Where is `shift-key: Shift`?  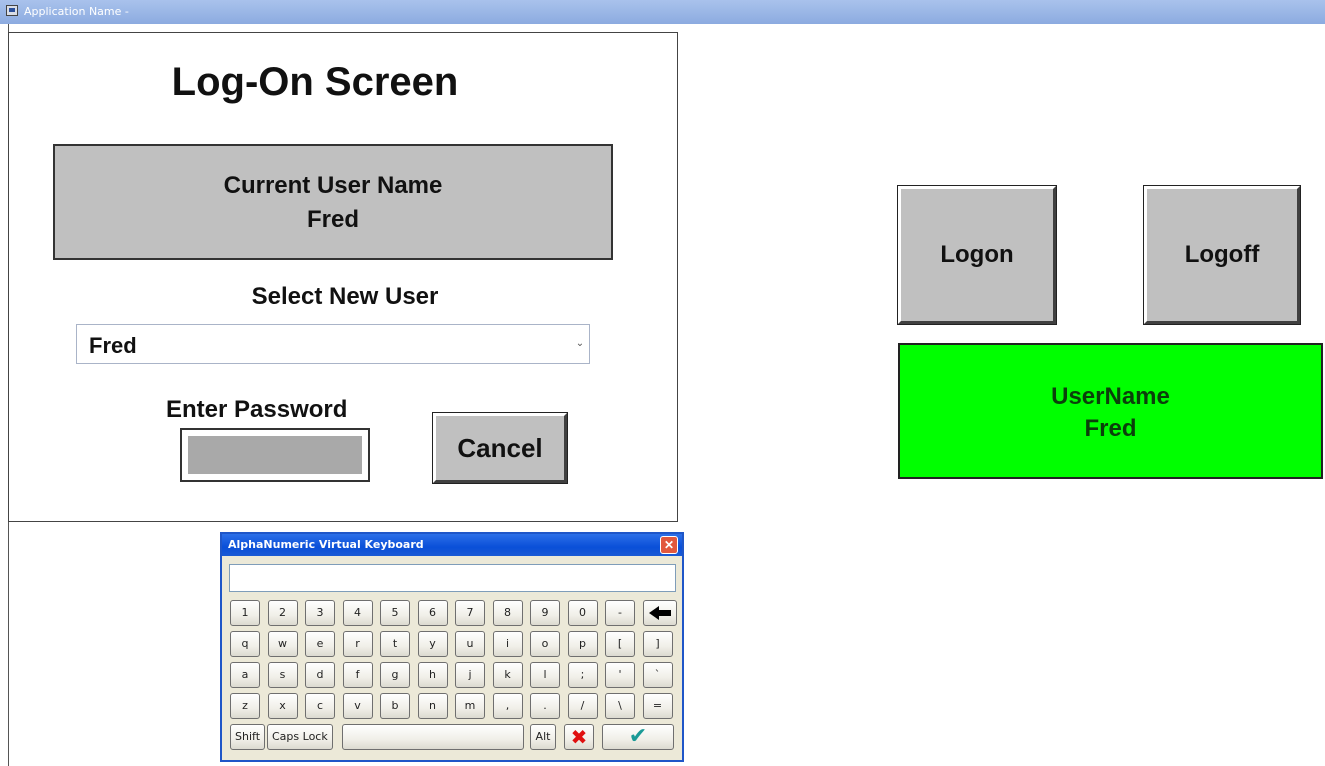
shift-key: Shift is located at coordinates (248, 737).